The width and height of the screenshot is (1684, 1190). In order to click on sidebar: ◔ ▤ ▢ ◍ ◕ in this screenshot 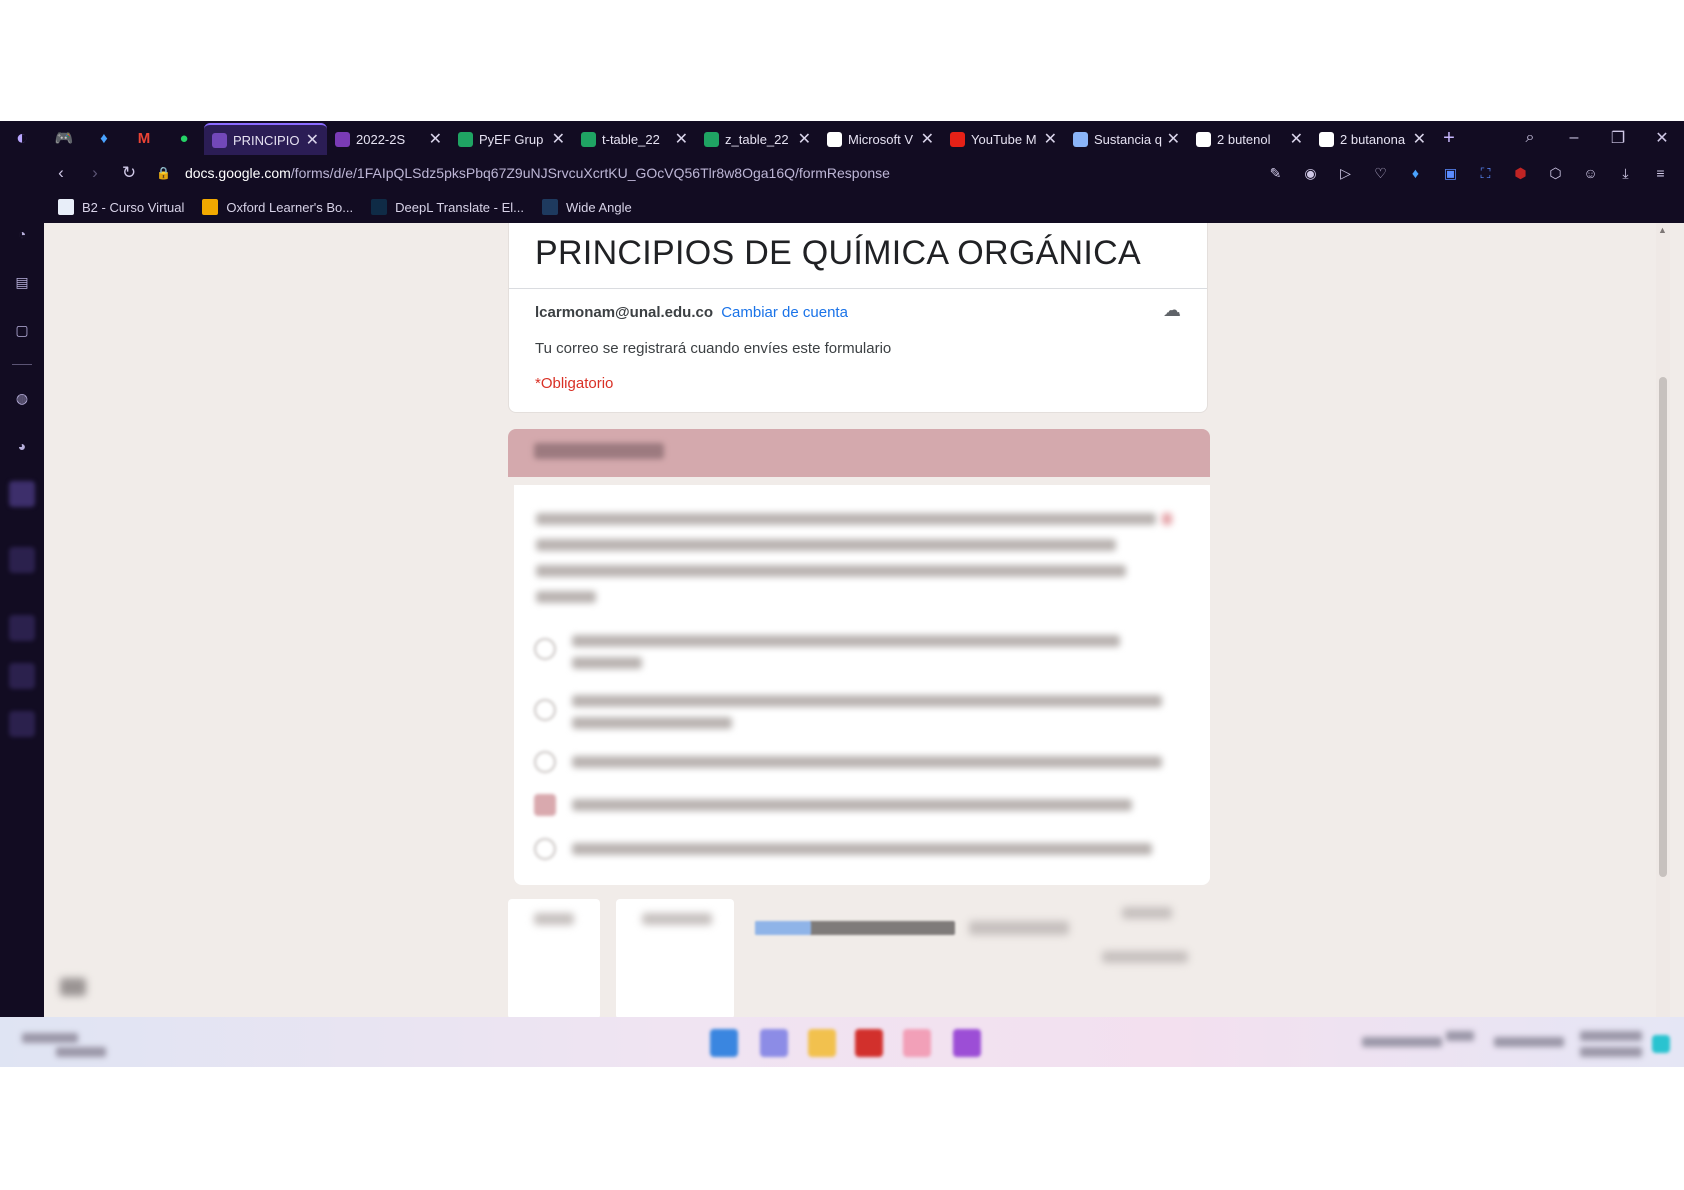, I will do `click(22, 611)`.